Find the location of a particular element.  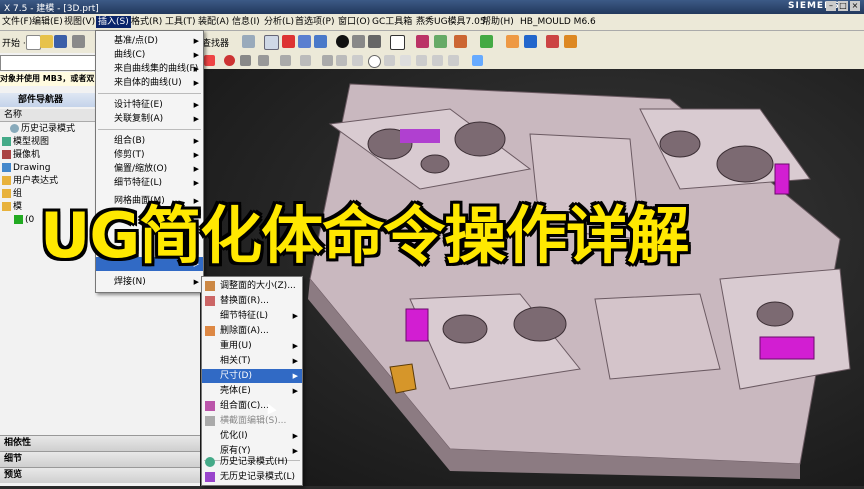

menu-item-curve-from-body: 来自体的曲线(U) ▶ is located at coordinates (149, 83).